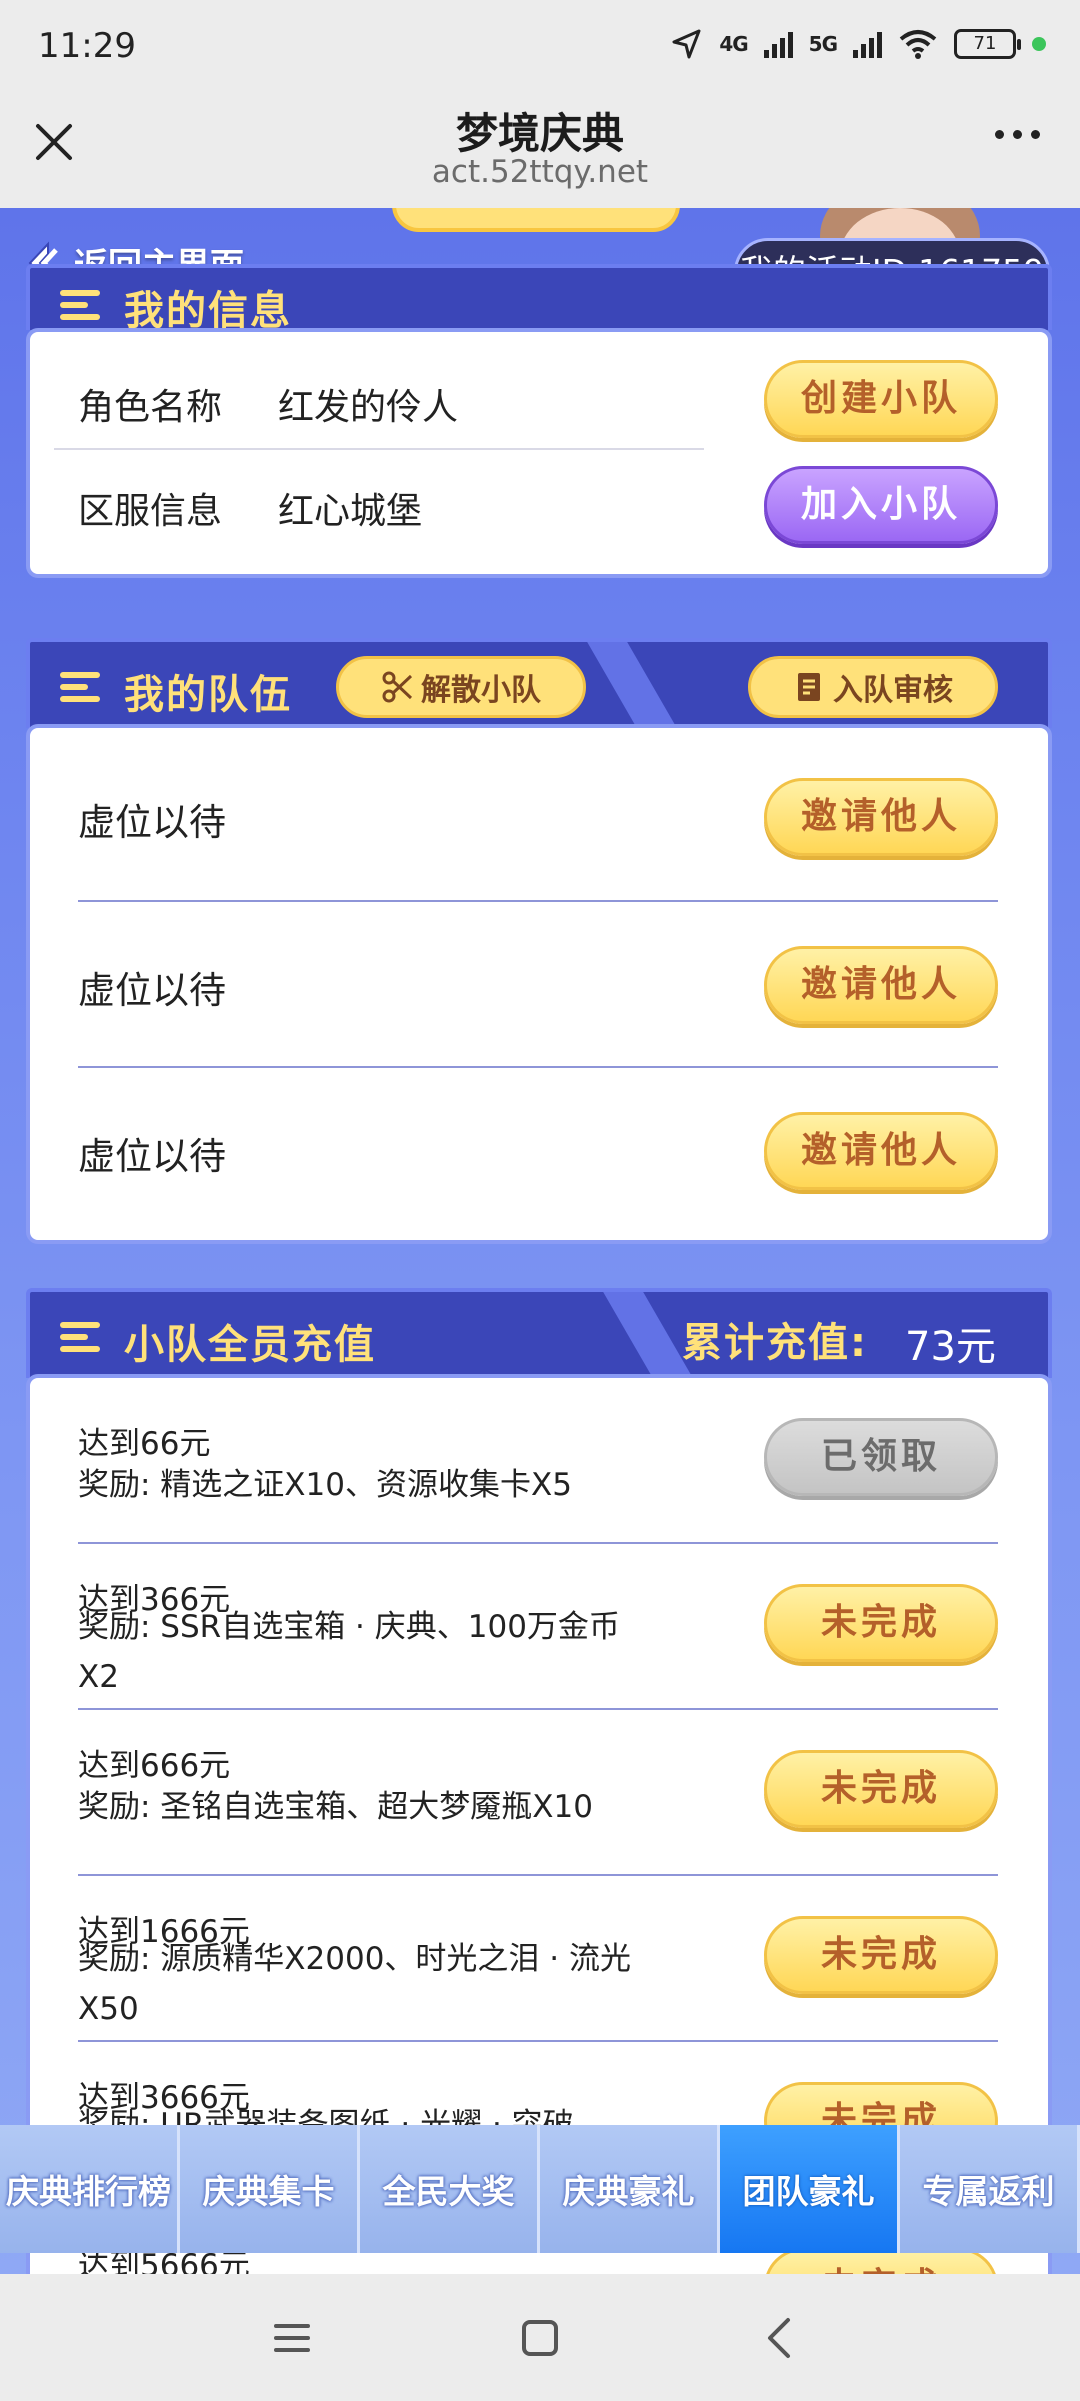 The image size is (1080, 2401). What do you see at coordinates (268, 404) in the screenshot?
I see `role-name-row: 角色名称 红发的伶人` at bounding box center [268, 404].